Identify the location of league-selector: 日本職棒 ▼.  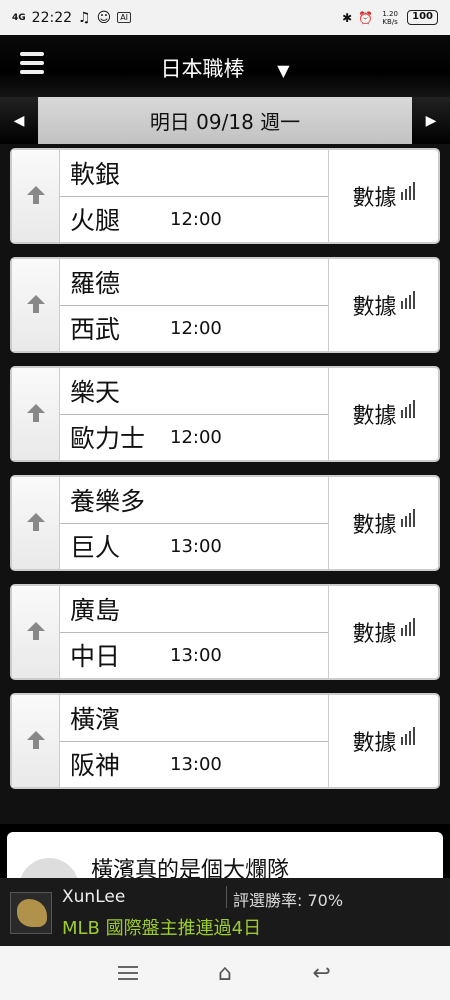
(225, 68).